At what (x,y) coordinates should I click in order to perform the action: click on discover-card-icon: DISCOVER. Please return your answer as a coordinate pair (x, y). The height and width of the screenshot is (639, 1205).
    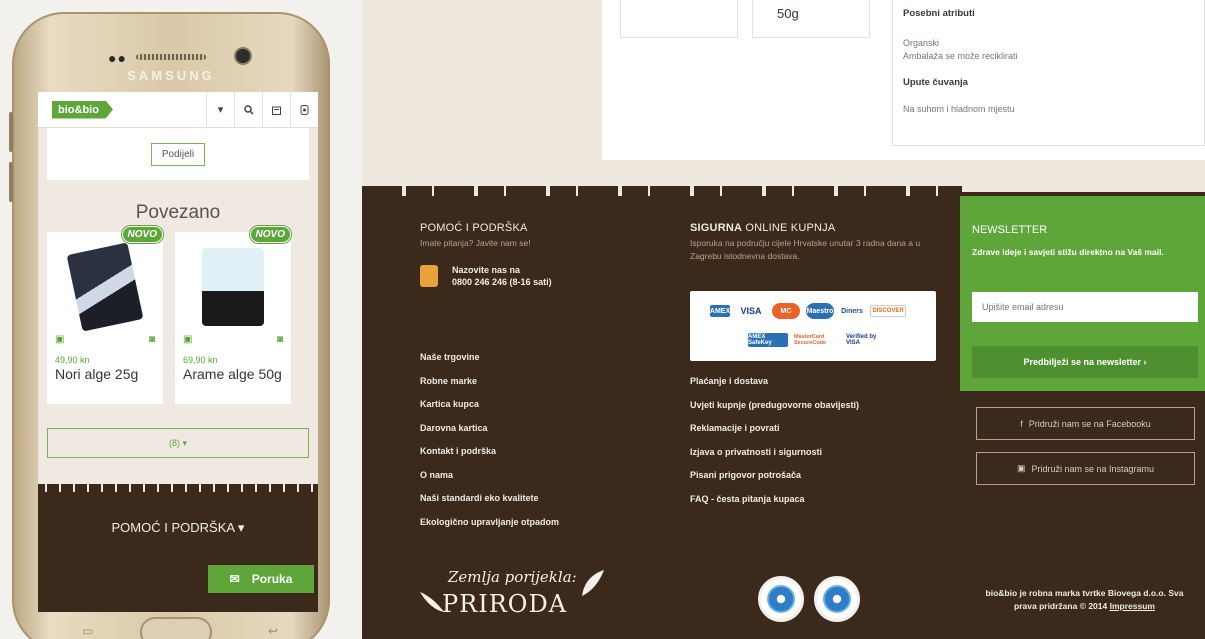
    Looking at the image, I should click on (888, 311).